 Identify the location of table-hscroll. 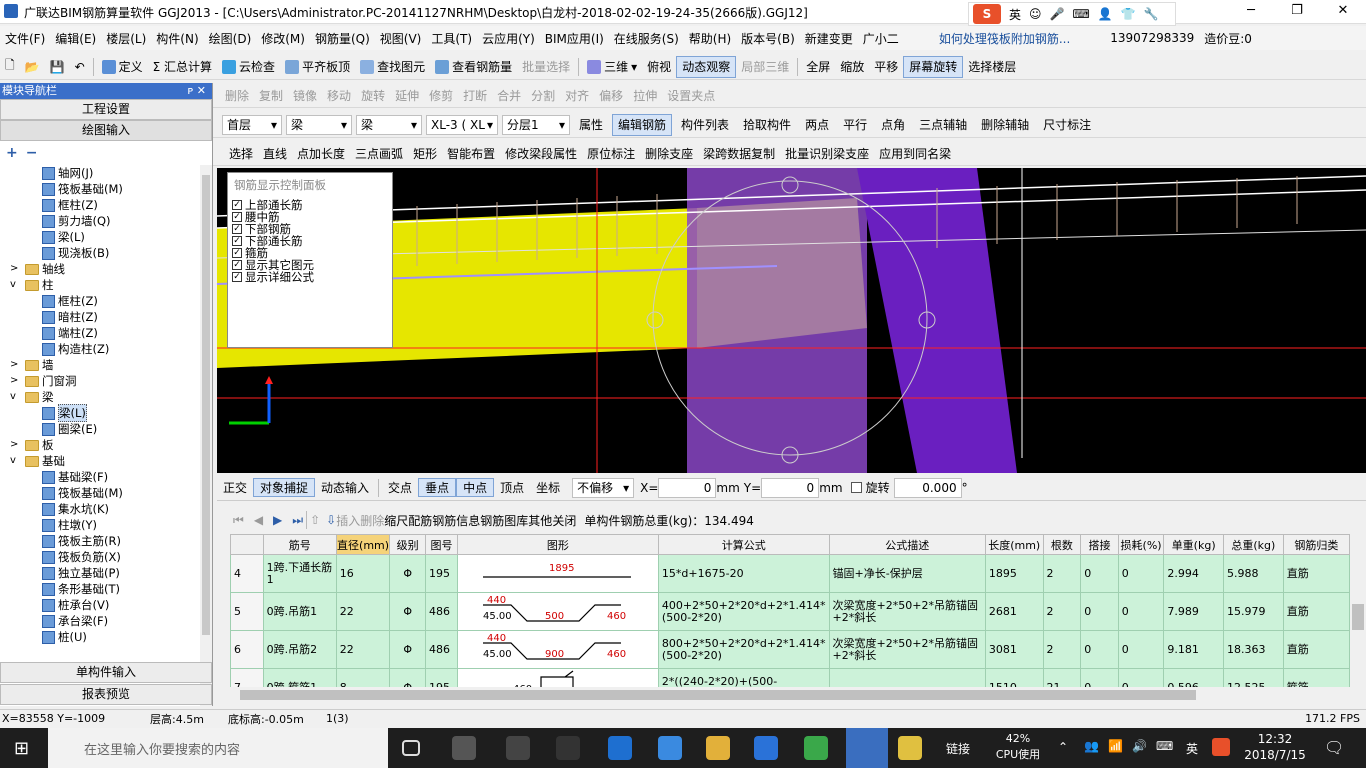
(798, 695).